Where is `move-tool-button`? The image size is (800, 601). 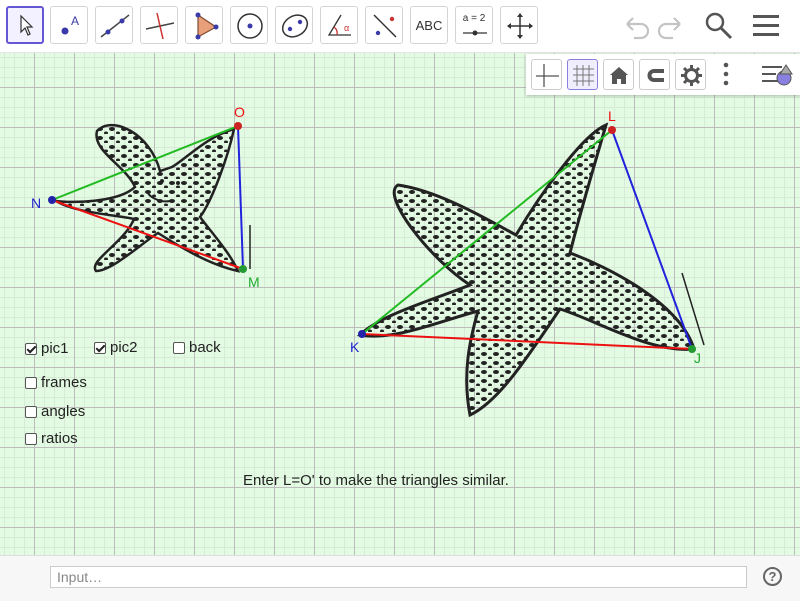
move-tool-button is located at coordinates (25, 25).